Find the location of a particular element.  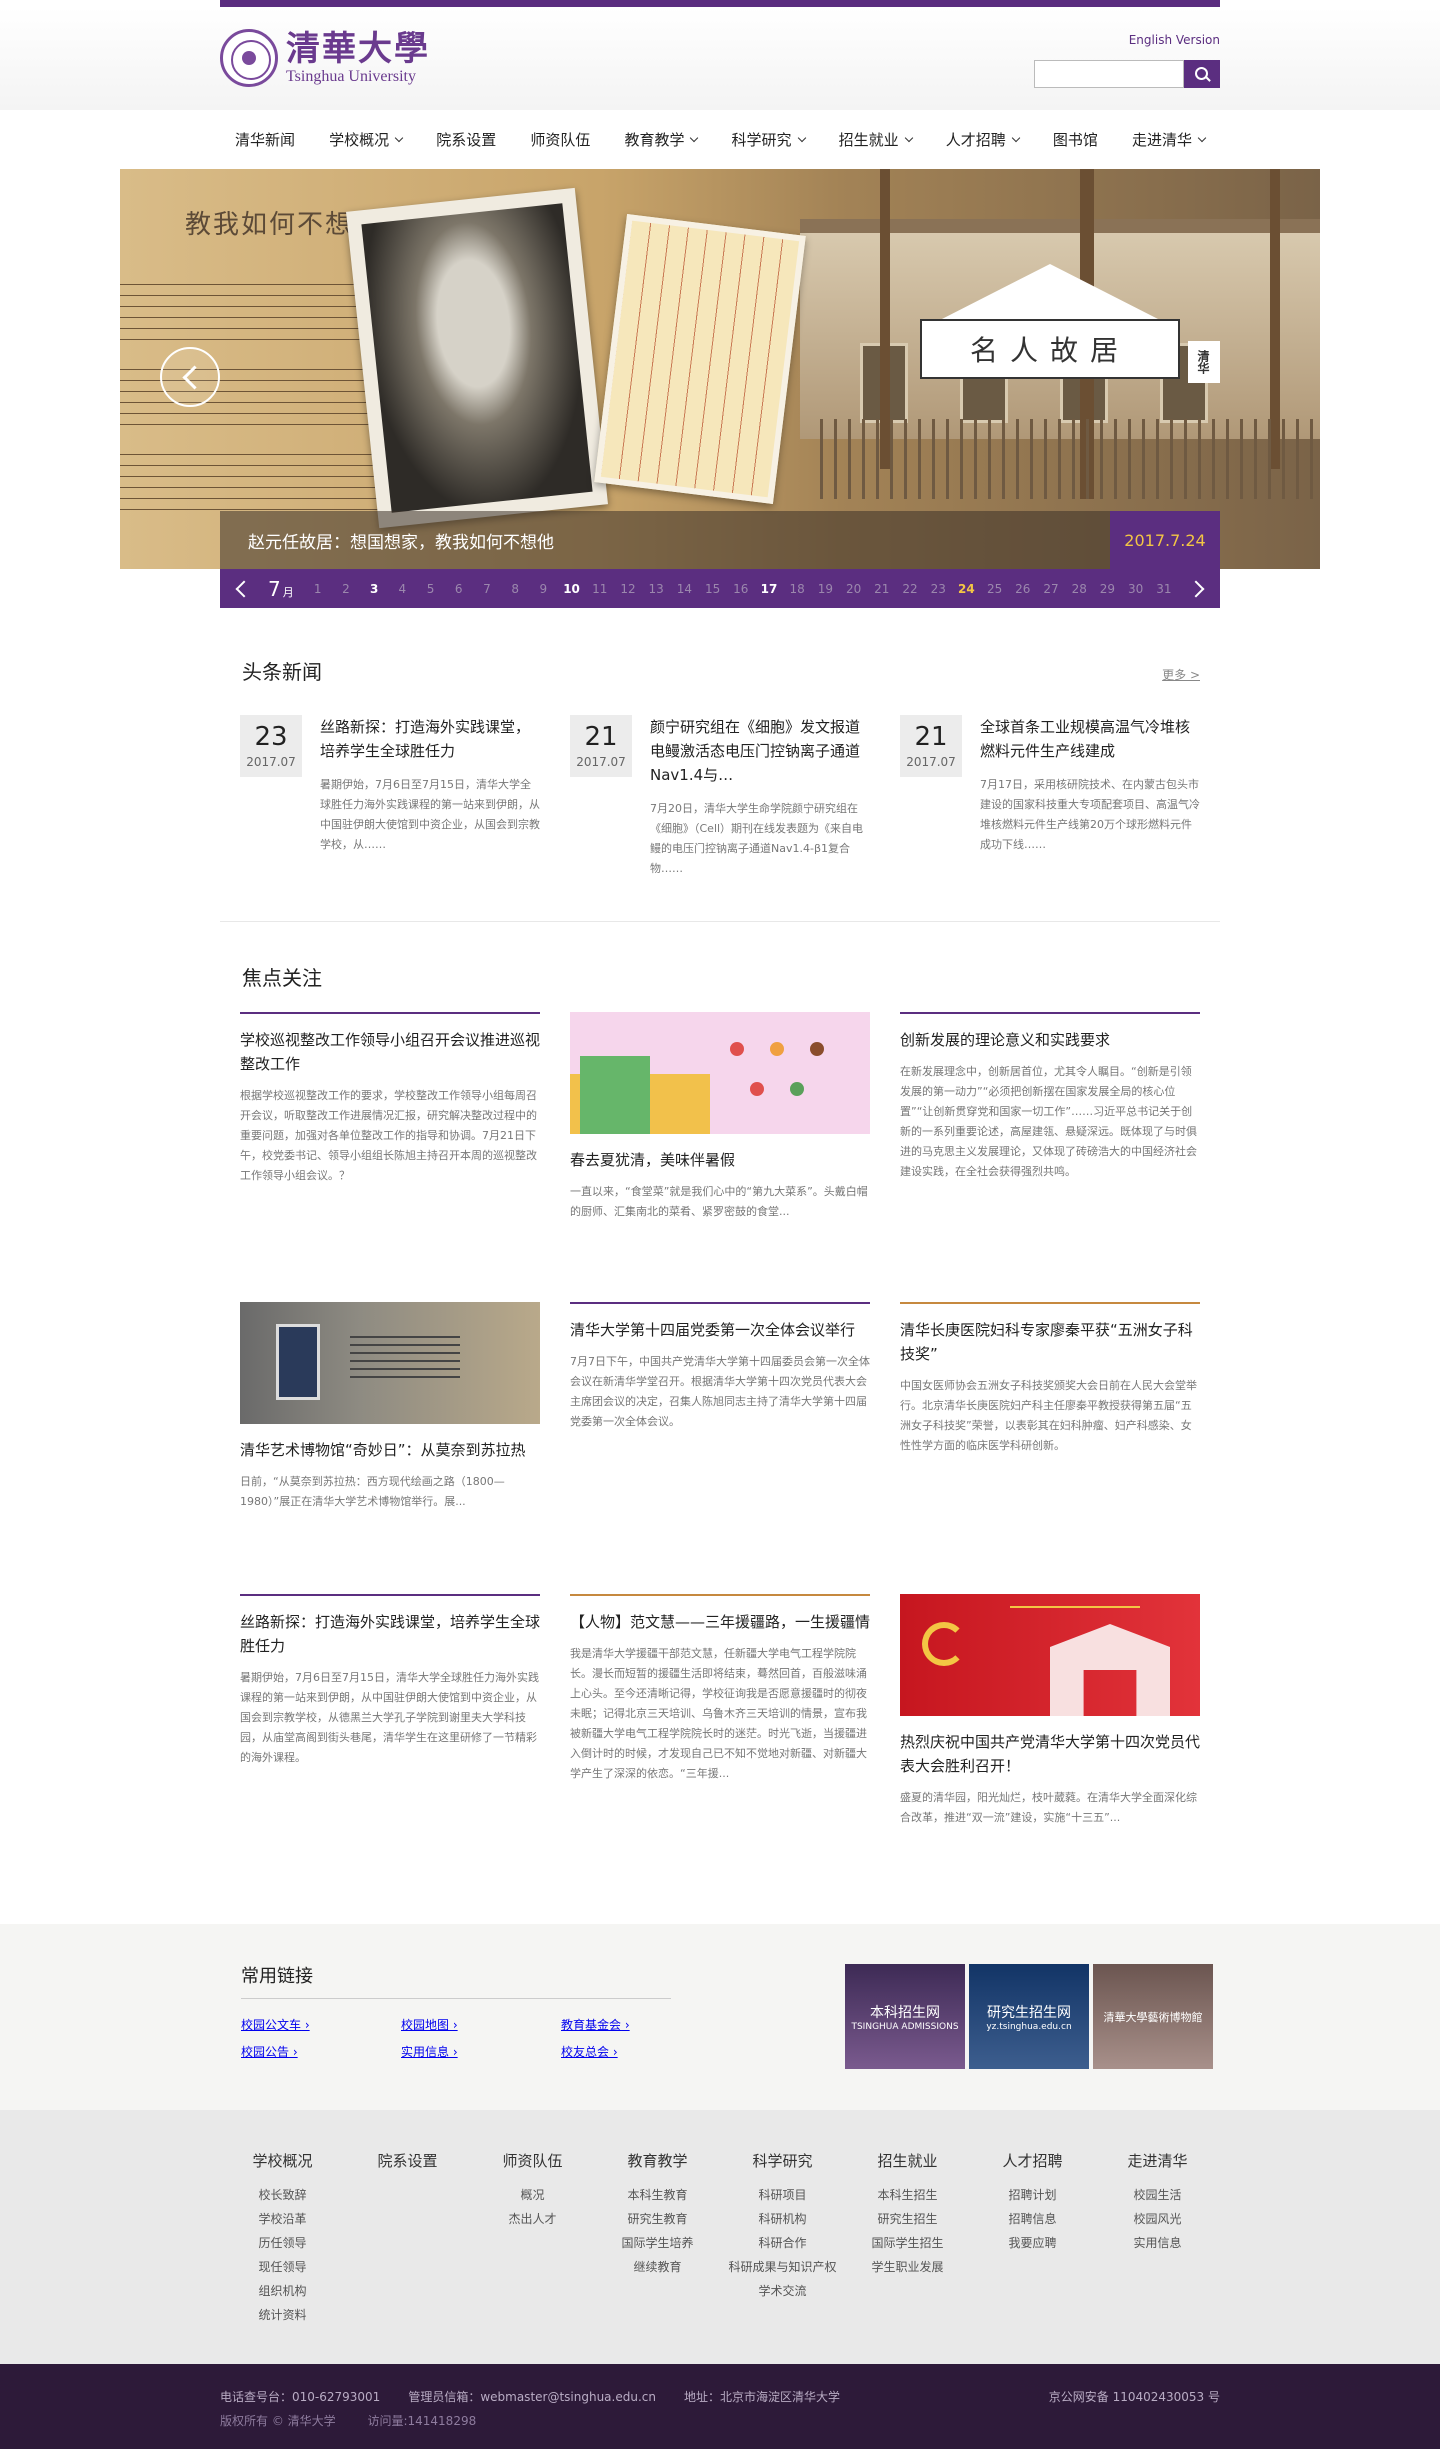

quick-link: 校友总会 › is located at coordinates (621, 2051).